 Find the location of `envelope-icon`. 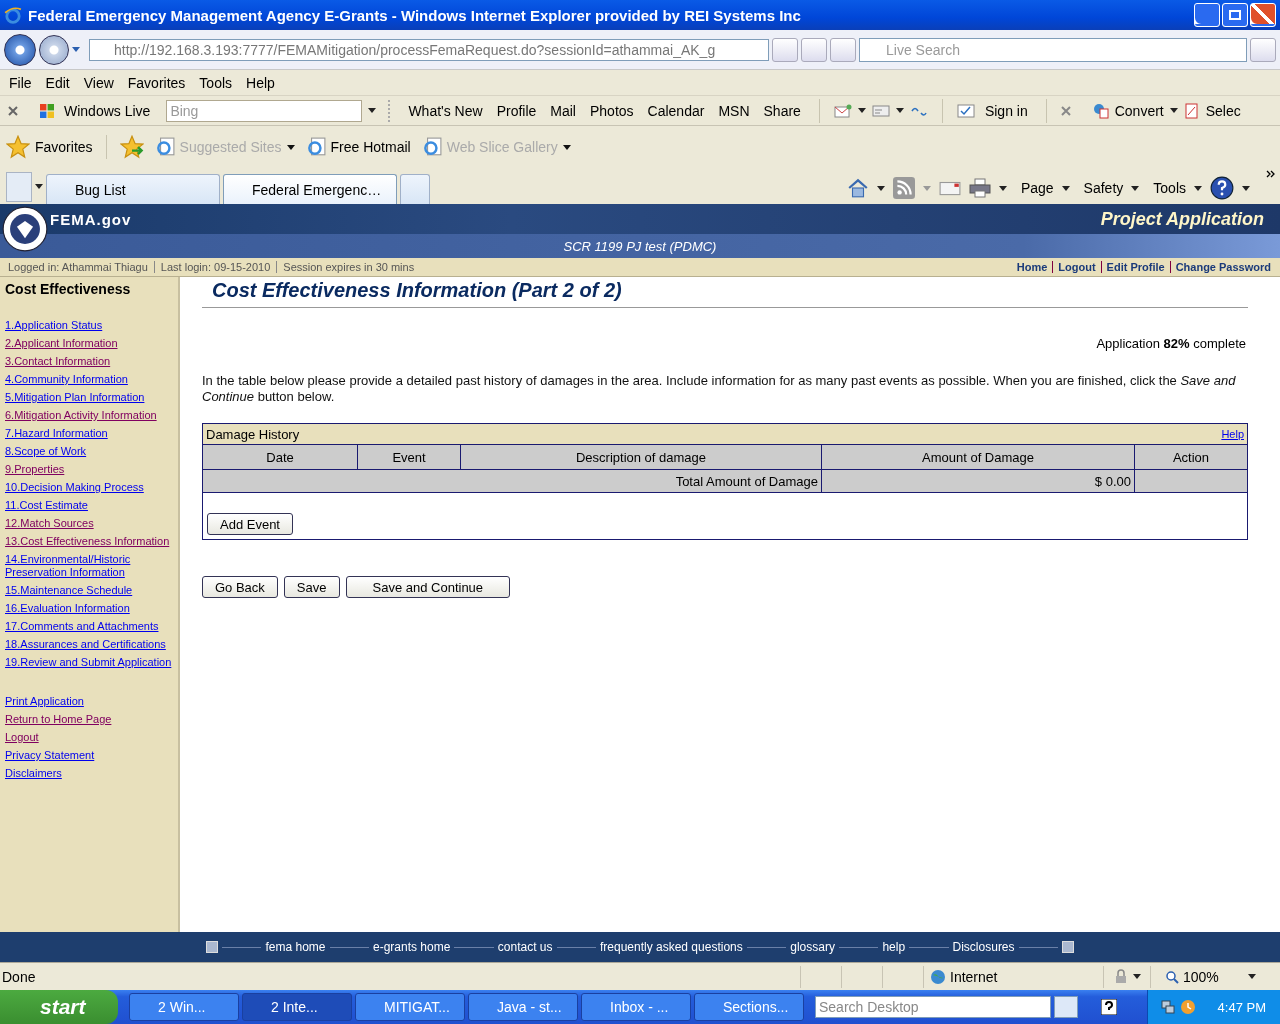

envelope-icon is located at coordinates (842, 110).